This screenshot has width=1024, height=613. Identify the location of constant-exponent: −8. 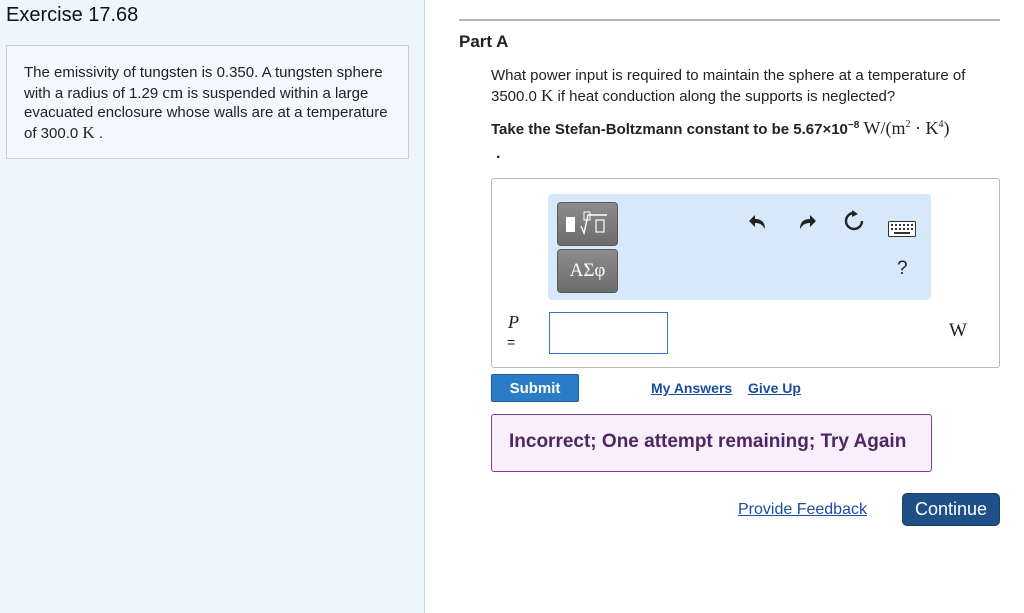
(853, 125).